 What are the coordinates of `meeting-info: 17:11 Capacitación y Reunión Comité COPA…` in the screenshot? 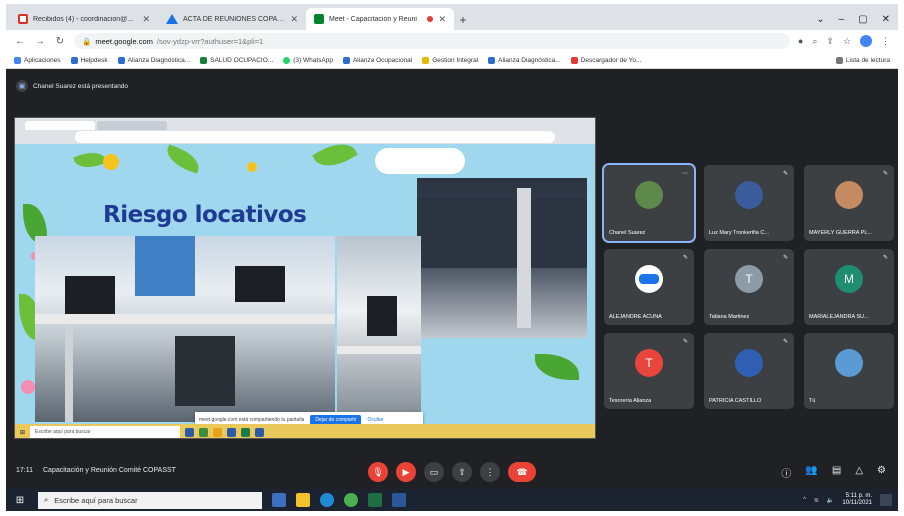 It's located at (96, 470).